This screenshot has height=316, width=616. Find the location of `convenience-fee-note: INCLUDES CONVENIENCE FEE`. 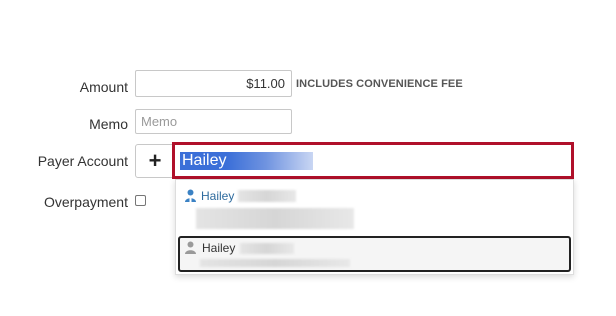

convenience-fee-note: INCLUDES CONVENIENCE FEE is located at coordinates (379, 84).